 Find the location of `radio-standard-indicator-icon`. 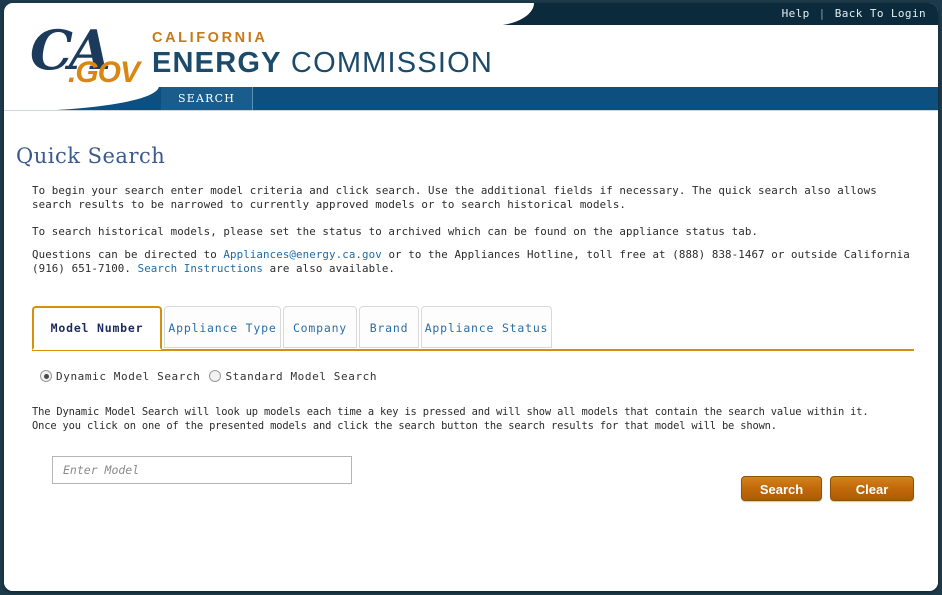

radio-standard-indicator-icon is located at coordinates (215, 376).